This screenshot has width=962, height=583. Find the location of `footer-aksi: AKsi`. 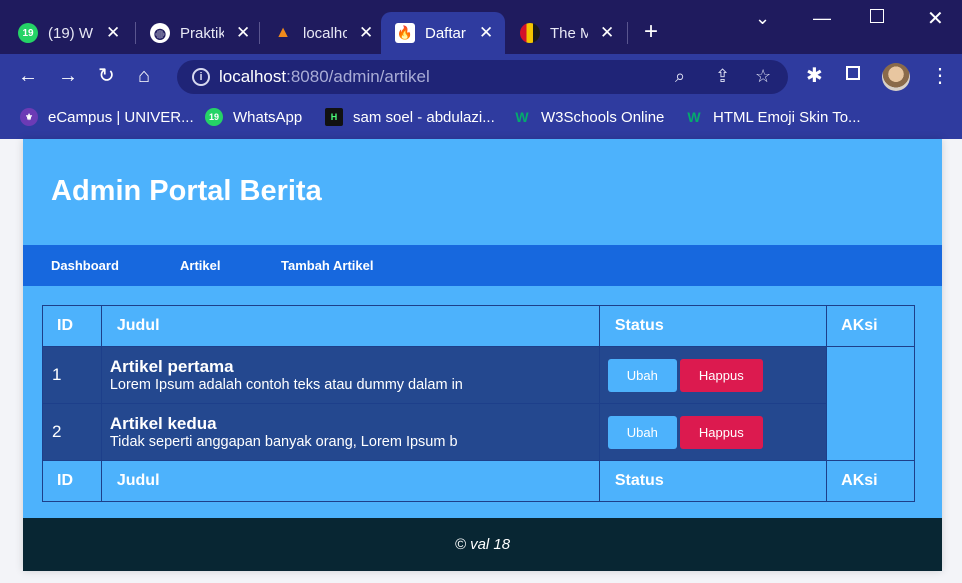

footer-aksi: AKsi is located at coordinates (870, 481).